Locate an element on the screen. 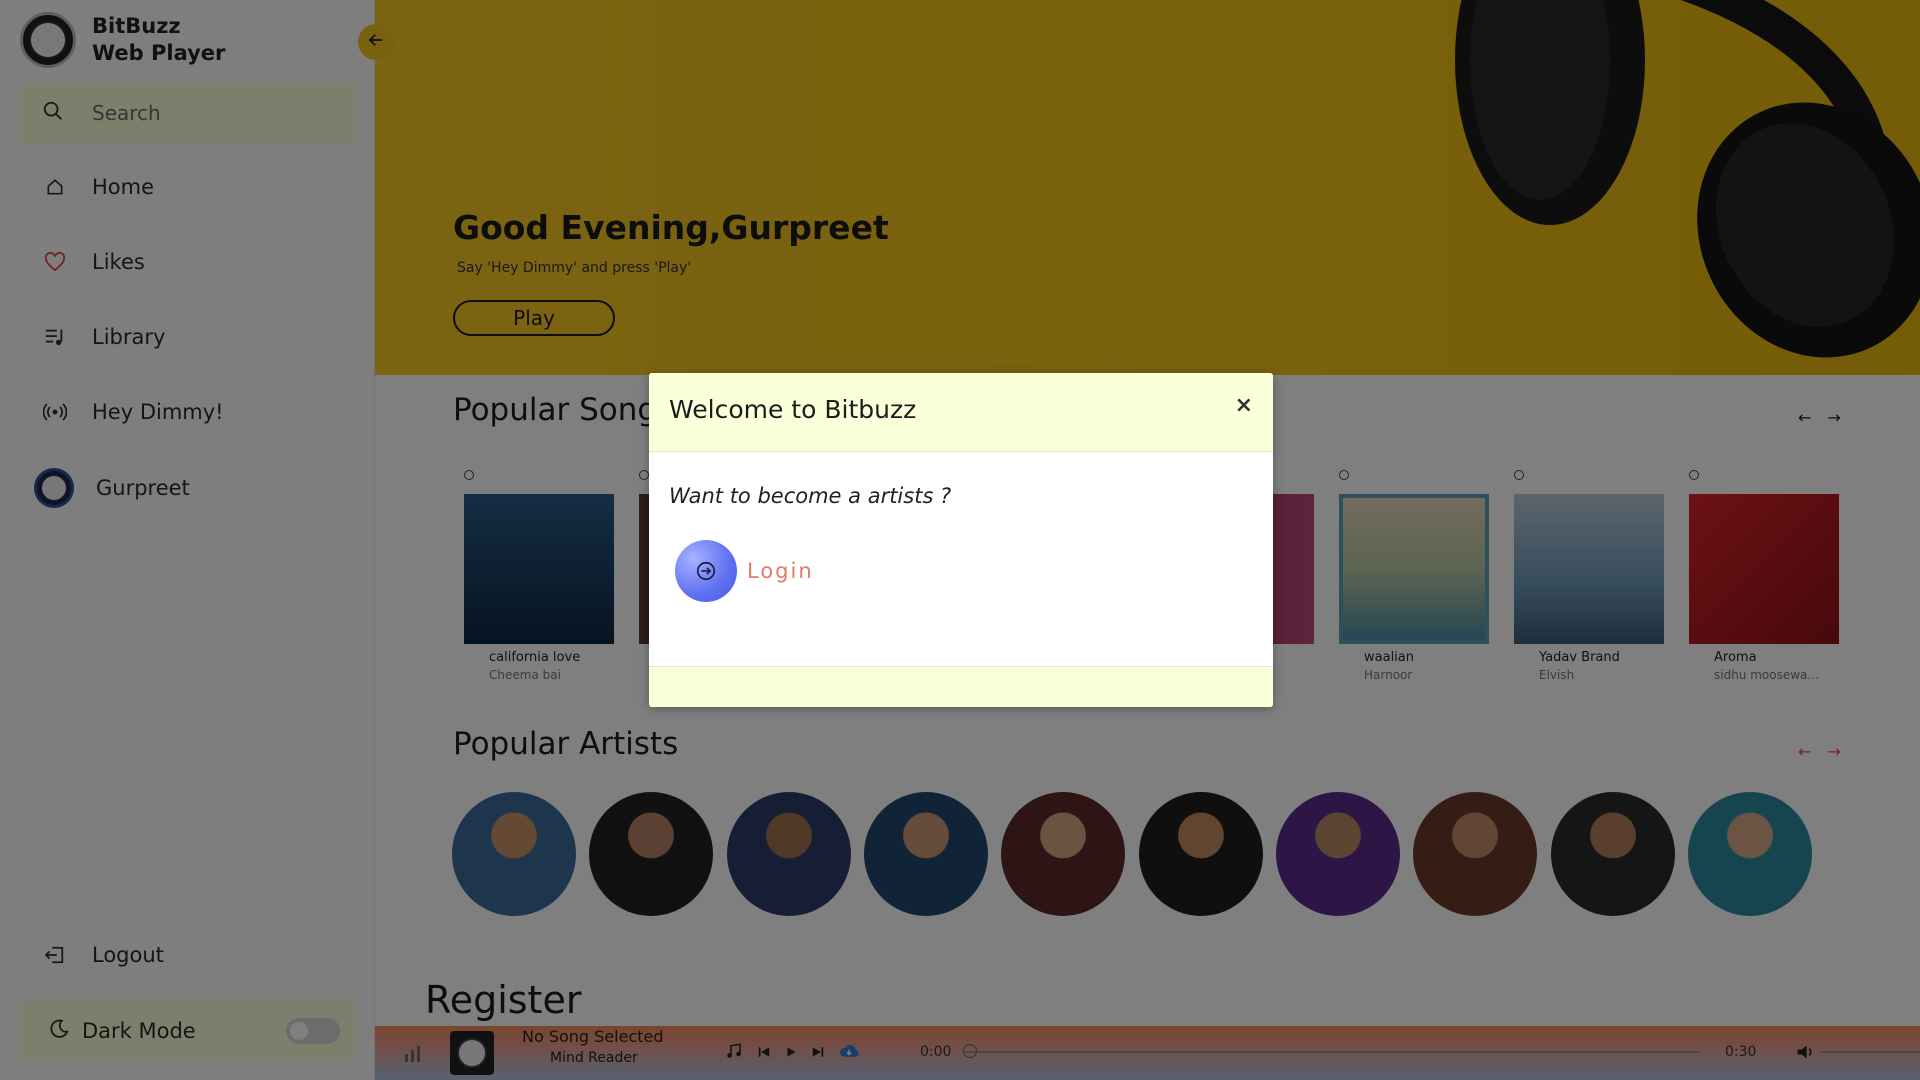 The image size is (1920, 1080). modal-footer is located at coordinates (961, 686).